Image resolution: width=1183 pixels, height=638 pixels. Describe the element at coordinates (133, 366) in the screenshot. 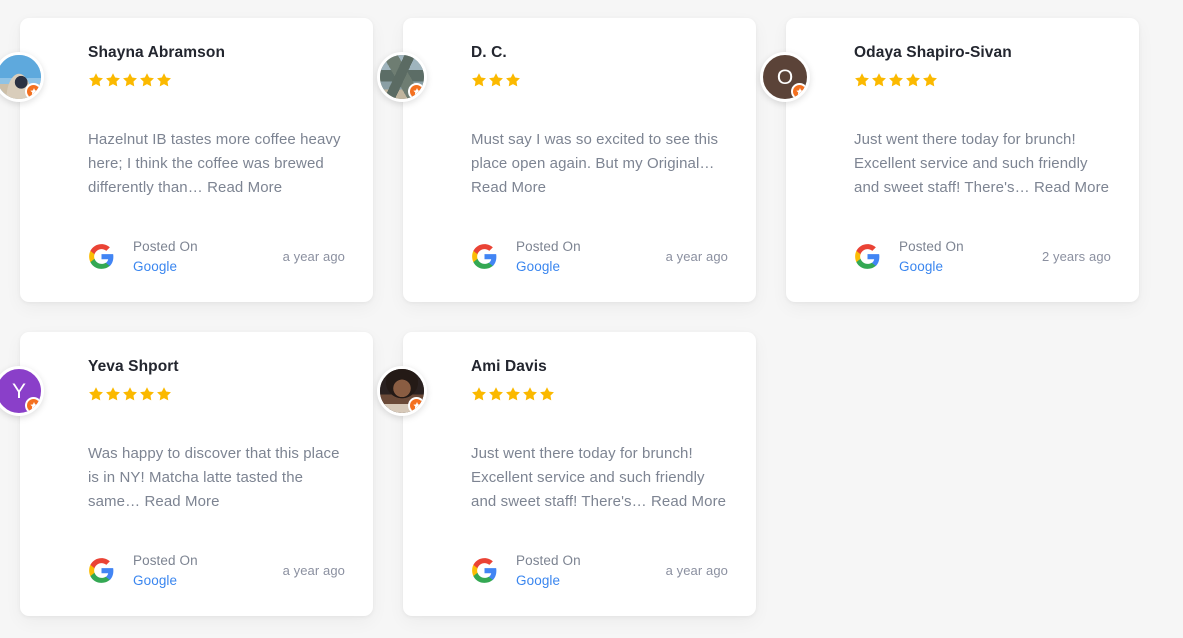

I see `reviewer-name: Yeva Shport` at that location.